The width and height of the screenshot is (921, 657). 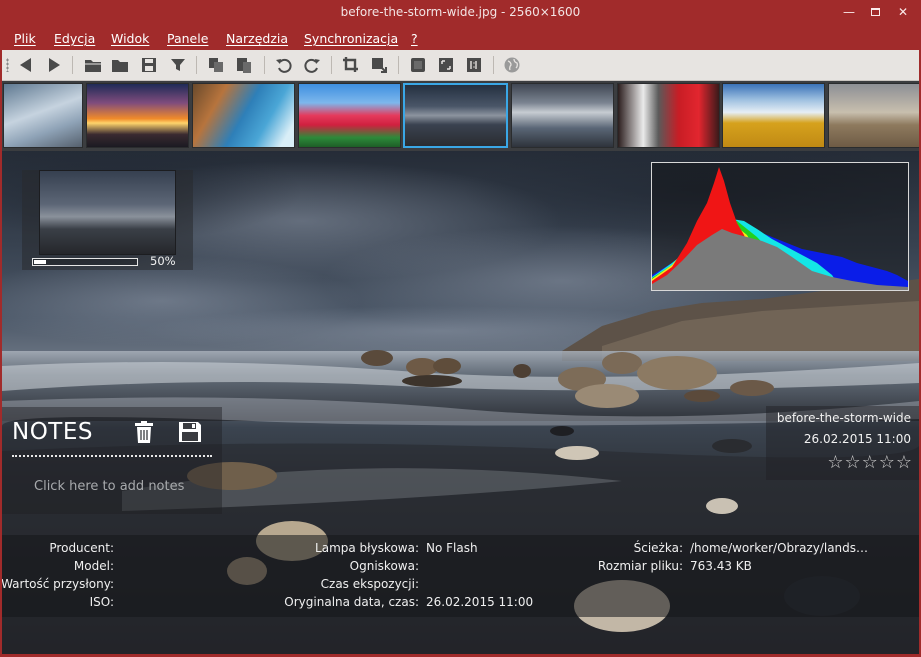 I want to click on arrow-right-icon, so click(x=54, y=65).